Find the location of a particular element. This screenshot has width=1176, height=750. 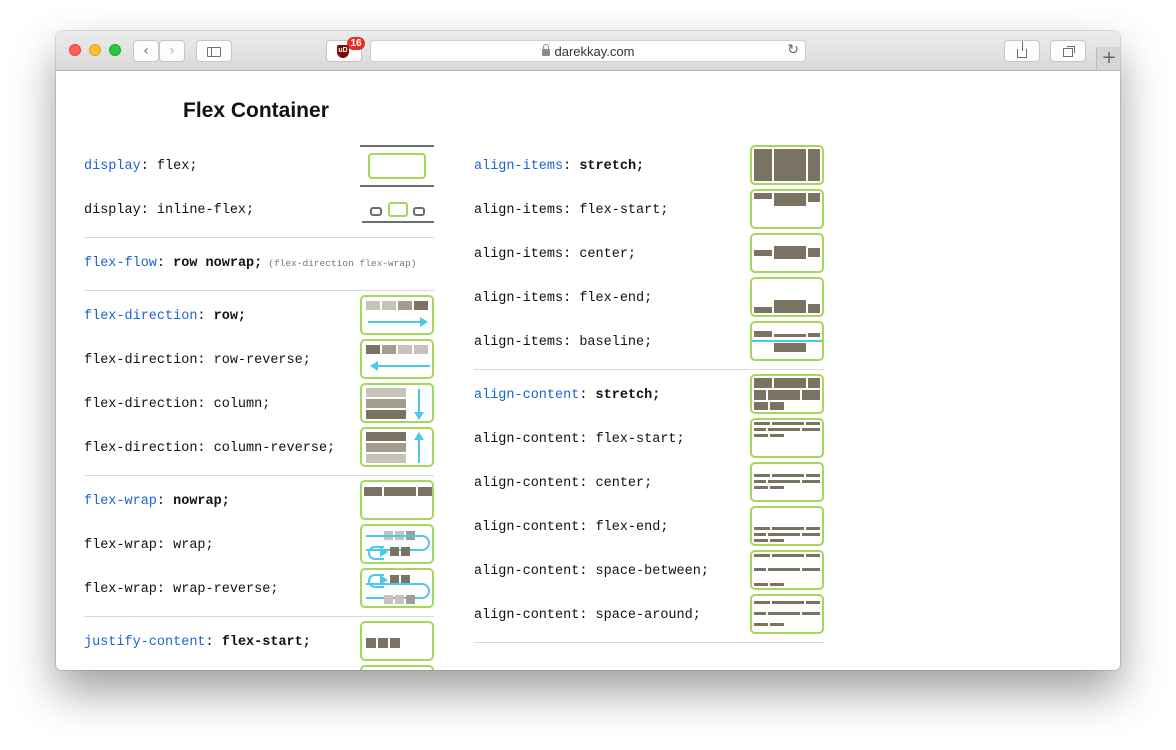

justify-content-row: justify-content: flex-start; is located at coordinates (197, 642).